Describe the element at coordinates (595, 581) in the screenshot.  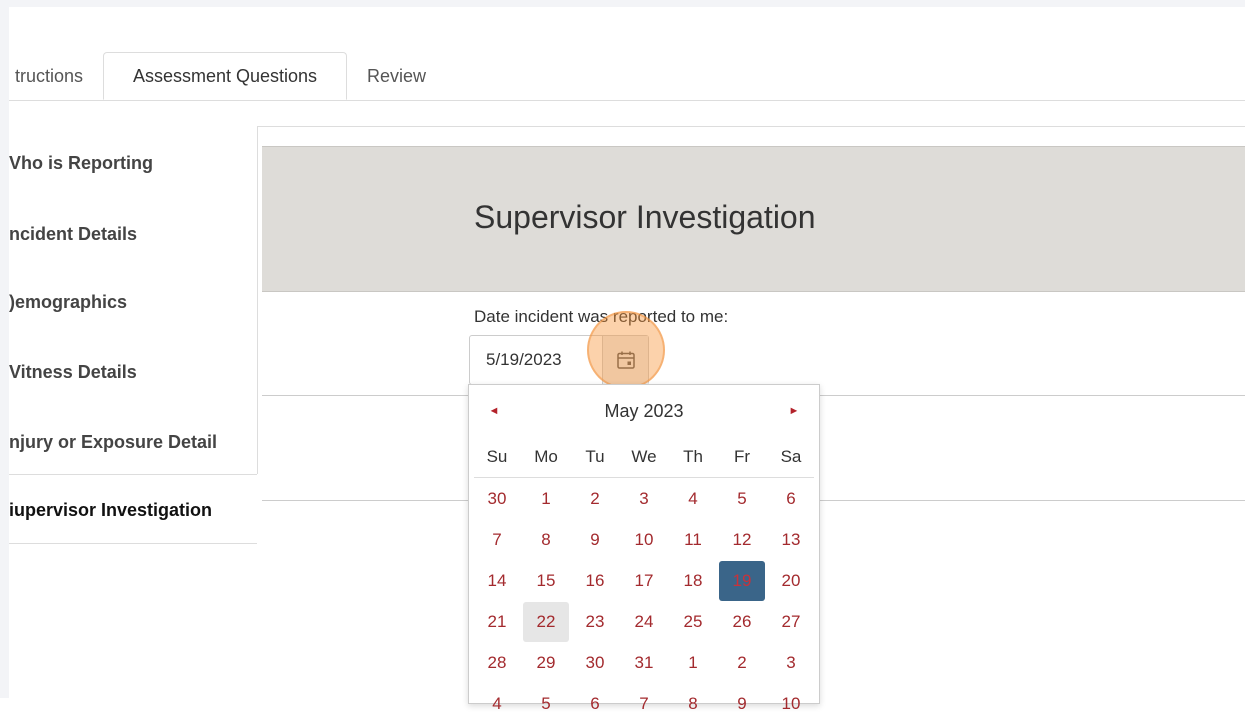
I see `calendar-day: 16` at that location.